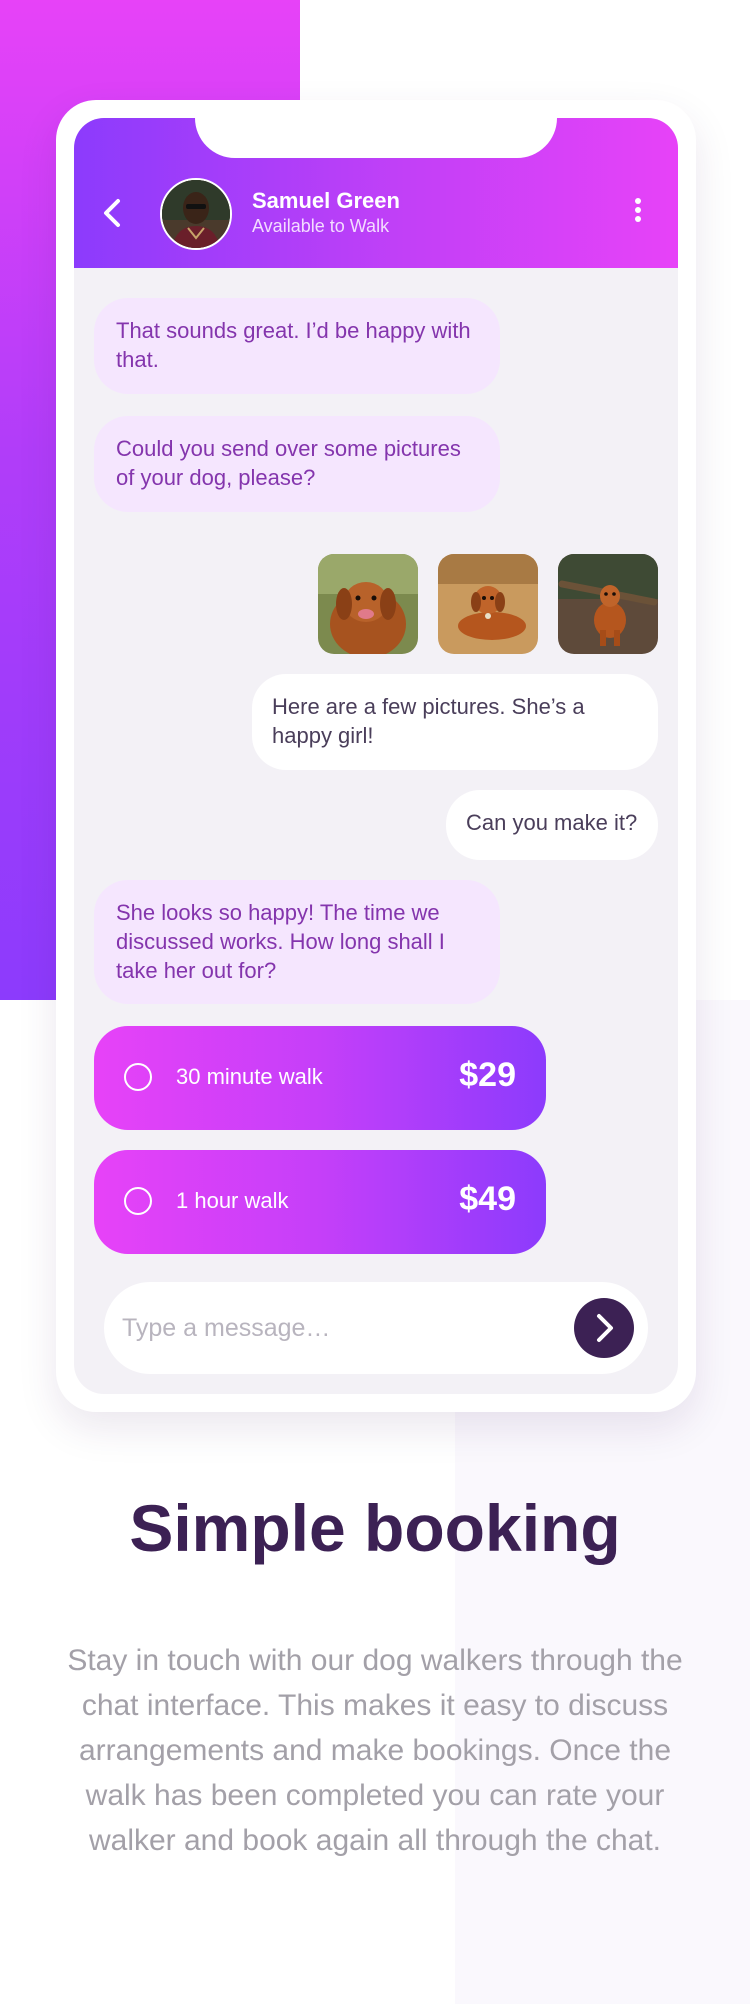 The width and height of the screenshot is (750, 2004). What do you see at coordinates (321, 226) in the screenshot?
I see `walker-status: Available to Walk` at bounding box center [321, 226].